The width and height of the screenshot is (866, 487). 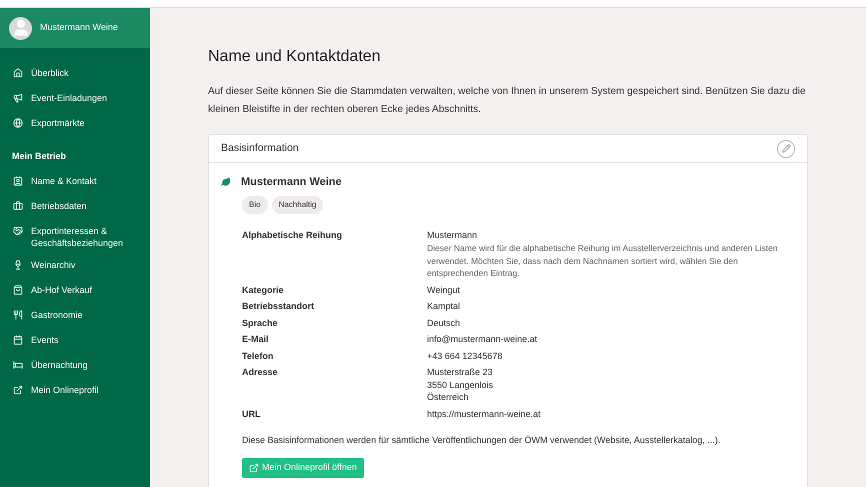 I want to click on megaphone-icon, so click(x=18, y=98).